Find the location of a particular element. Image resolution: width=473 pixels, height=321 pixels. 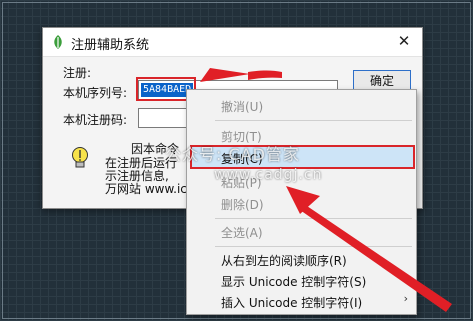

app-leaf-icon is located at coordinates (58, 42).